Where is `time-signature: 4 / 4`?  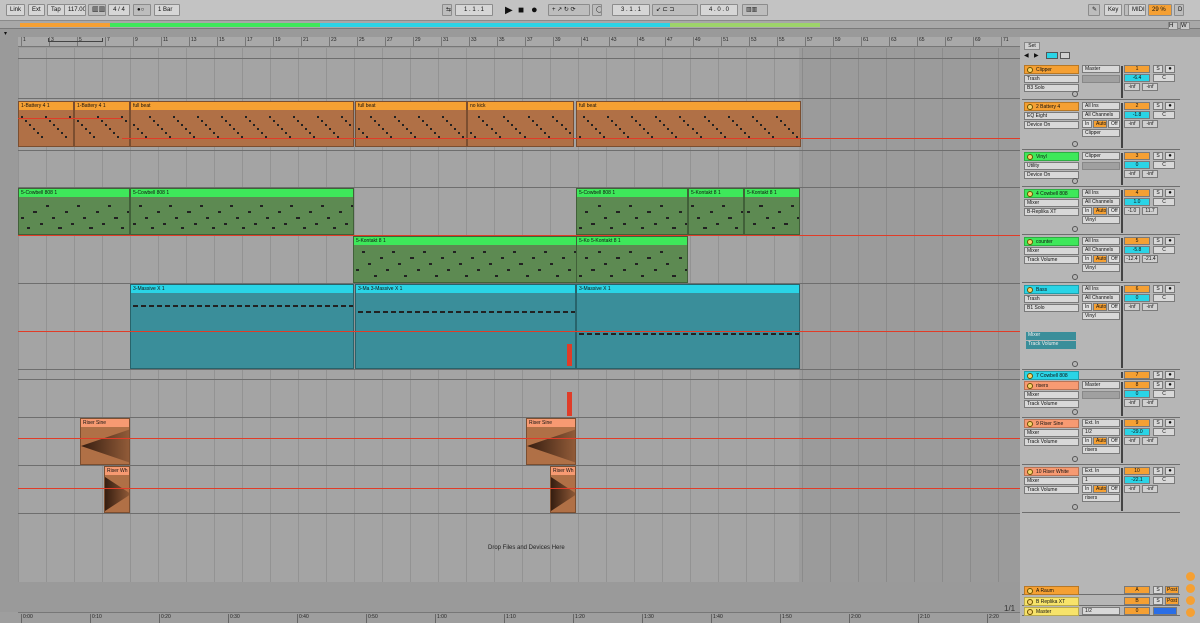 time-signature: 4 / 4 is located at coordinates (119, 10).